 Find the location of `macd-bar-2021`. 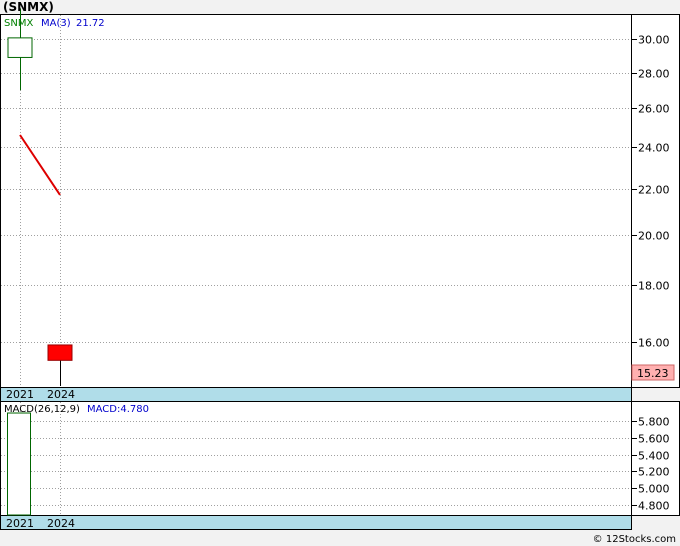

macd-bar-2021 is located at coordinates (19, 464).